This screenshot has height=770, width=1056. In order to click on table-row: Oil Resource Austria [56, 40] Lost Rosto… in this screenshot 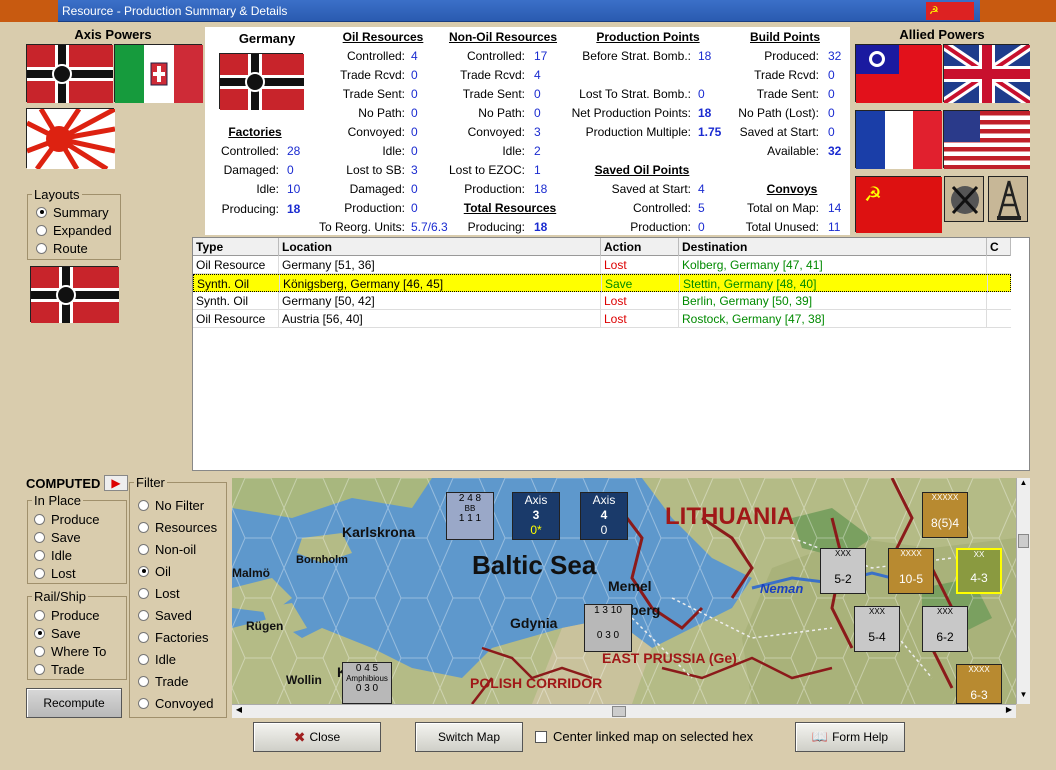, I will do `click(602, 319)`.